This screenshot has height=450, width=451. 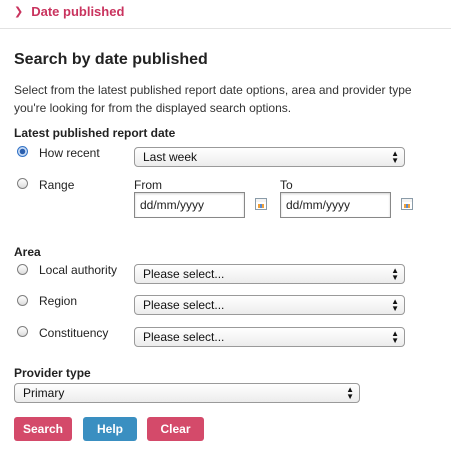 I want to click on from-date-input: dd/mm/yyyy, so click(x=189, y=205).